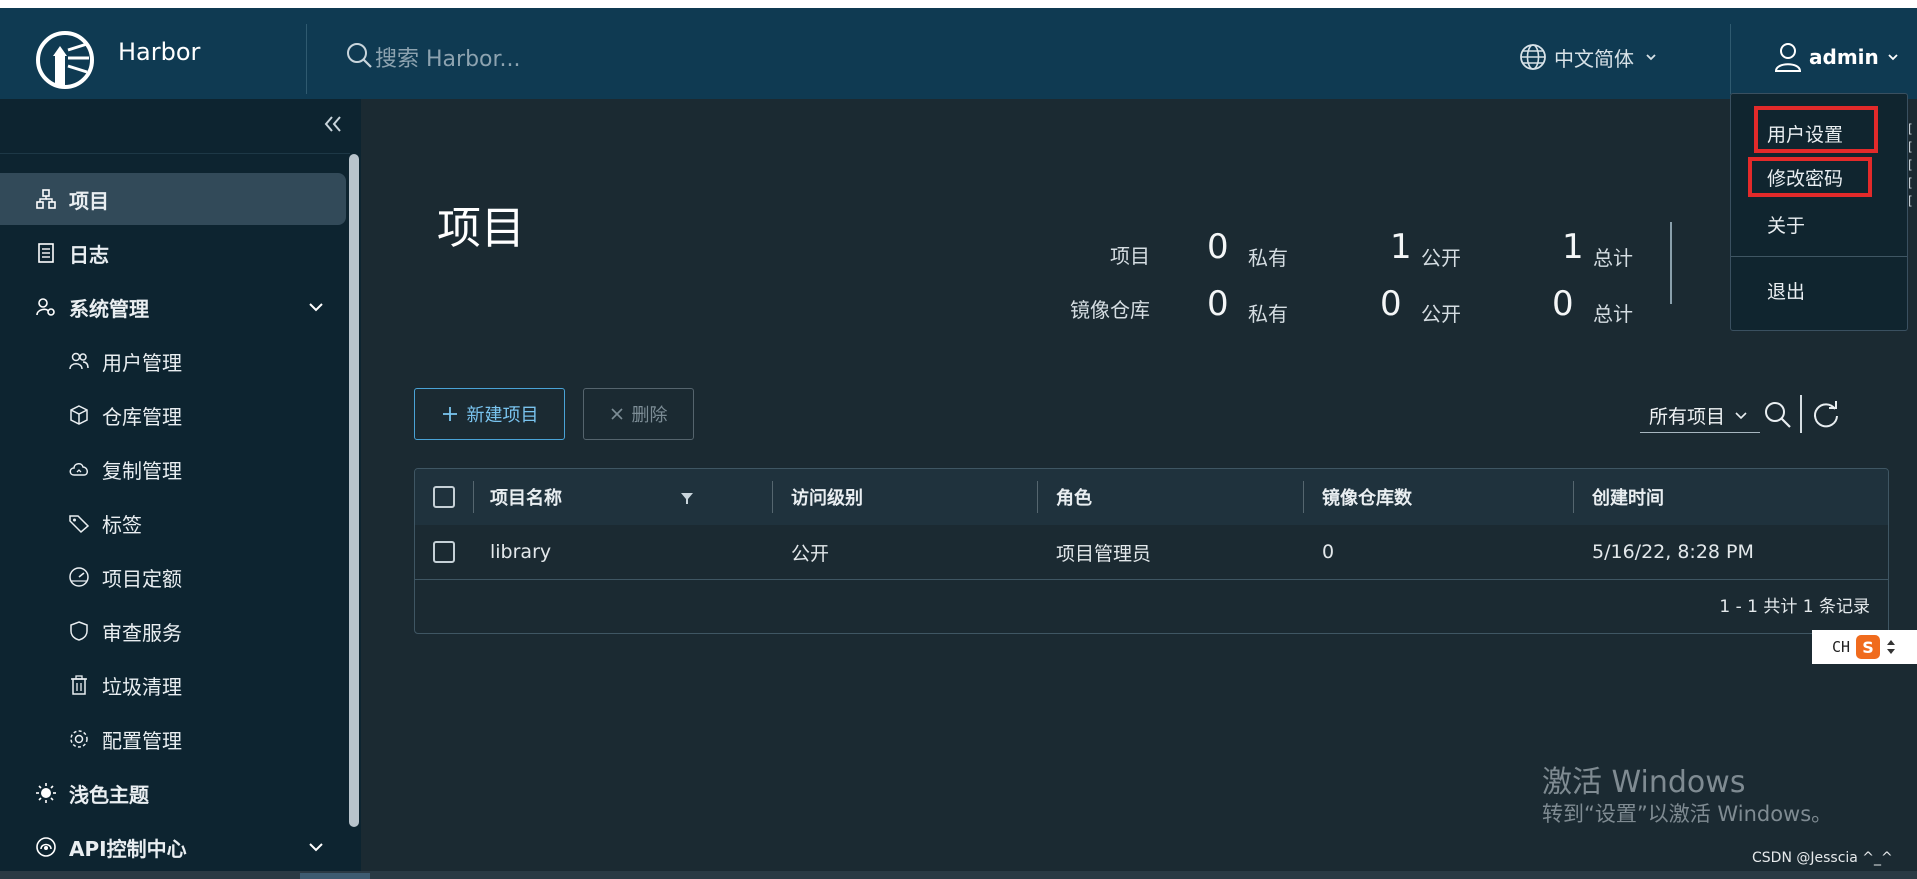 This screenshot has width=1917, height=879. I want to click on sidebar-item-configuration: 配置管理, so click(173, 739).